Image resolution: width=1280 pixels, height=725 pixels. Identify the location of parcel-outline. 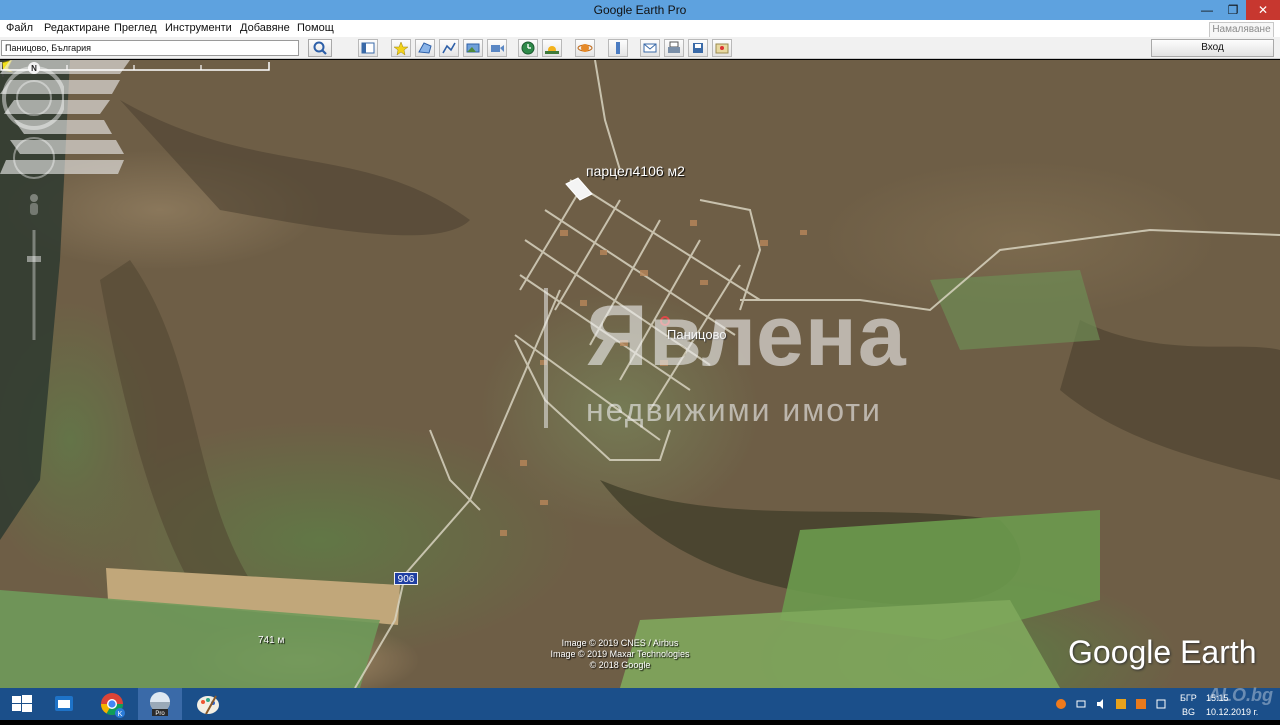
(579, 189).